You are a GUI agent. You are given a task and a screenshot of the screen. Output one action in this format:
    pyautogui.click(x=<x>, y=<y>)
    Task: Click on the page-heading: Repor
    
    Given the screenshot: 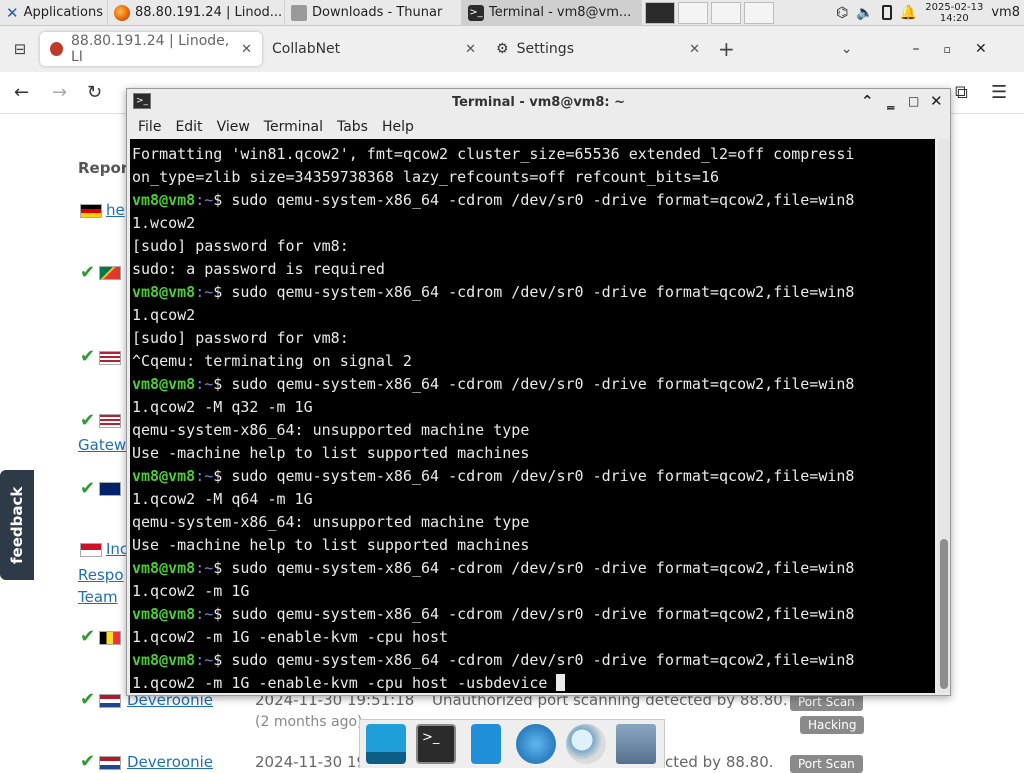 What is the action you would take?
    pyautogui.click(x=103, y=168)
    